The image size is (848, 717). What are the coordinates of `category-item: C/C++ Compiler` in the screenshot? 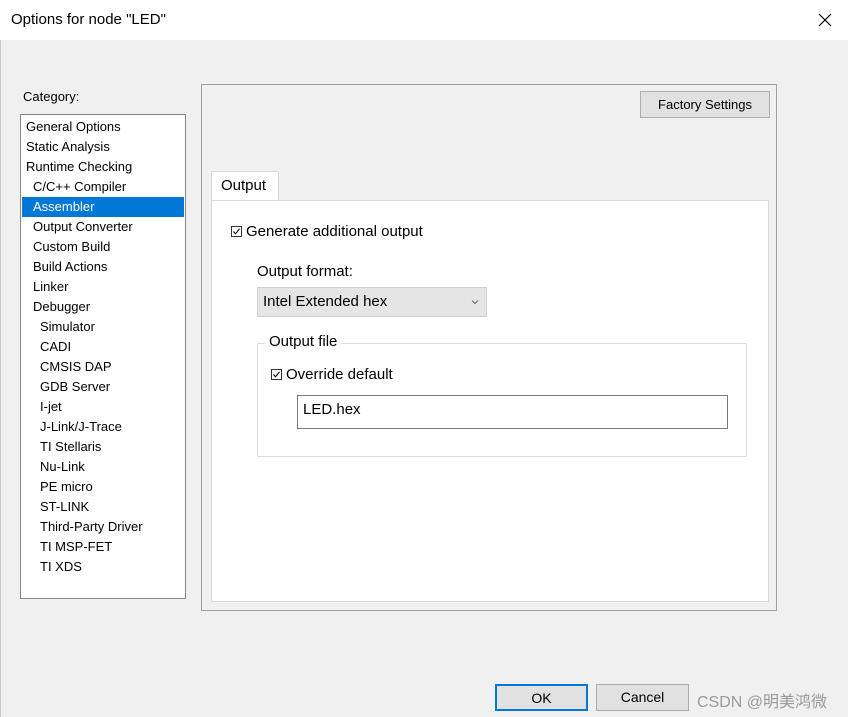 It's located at (103, 187).